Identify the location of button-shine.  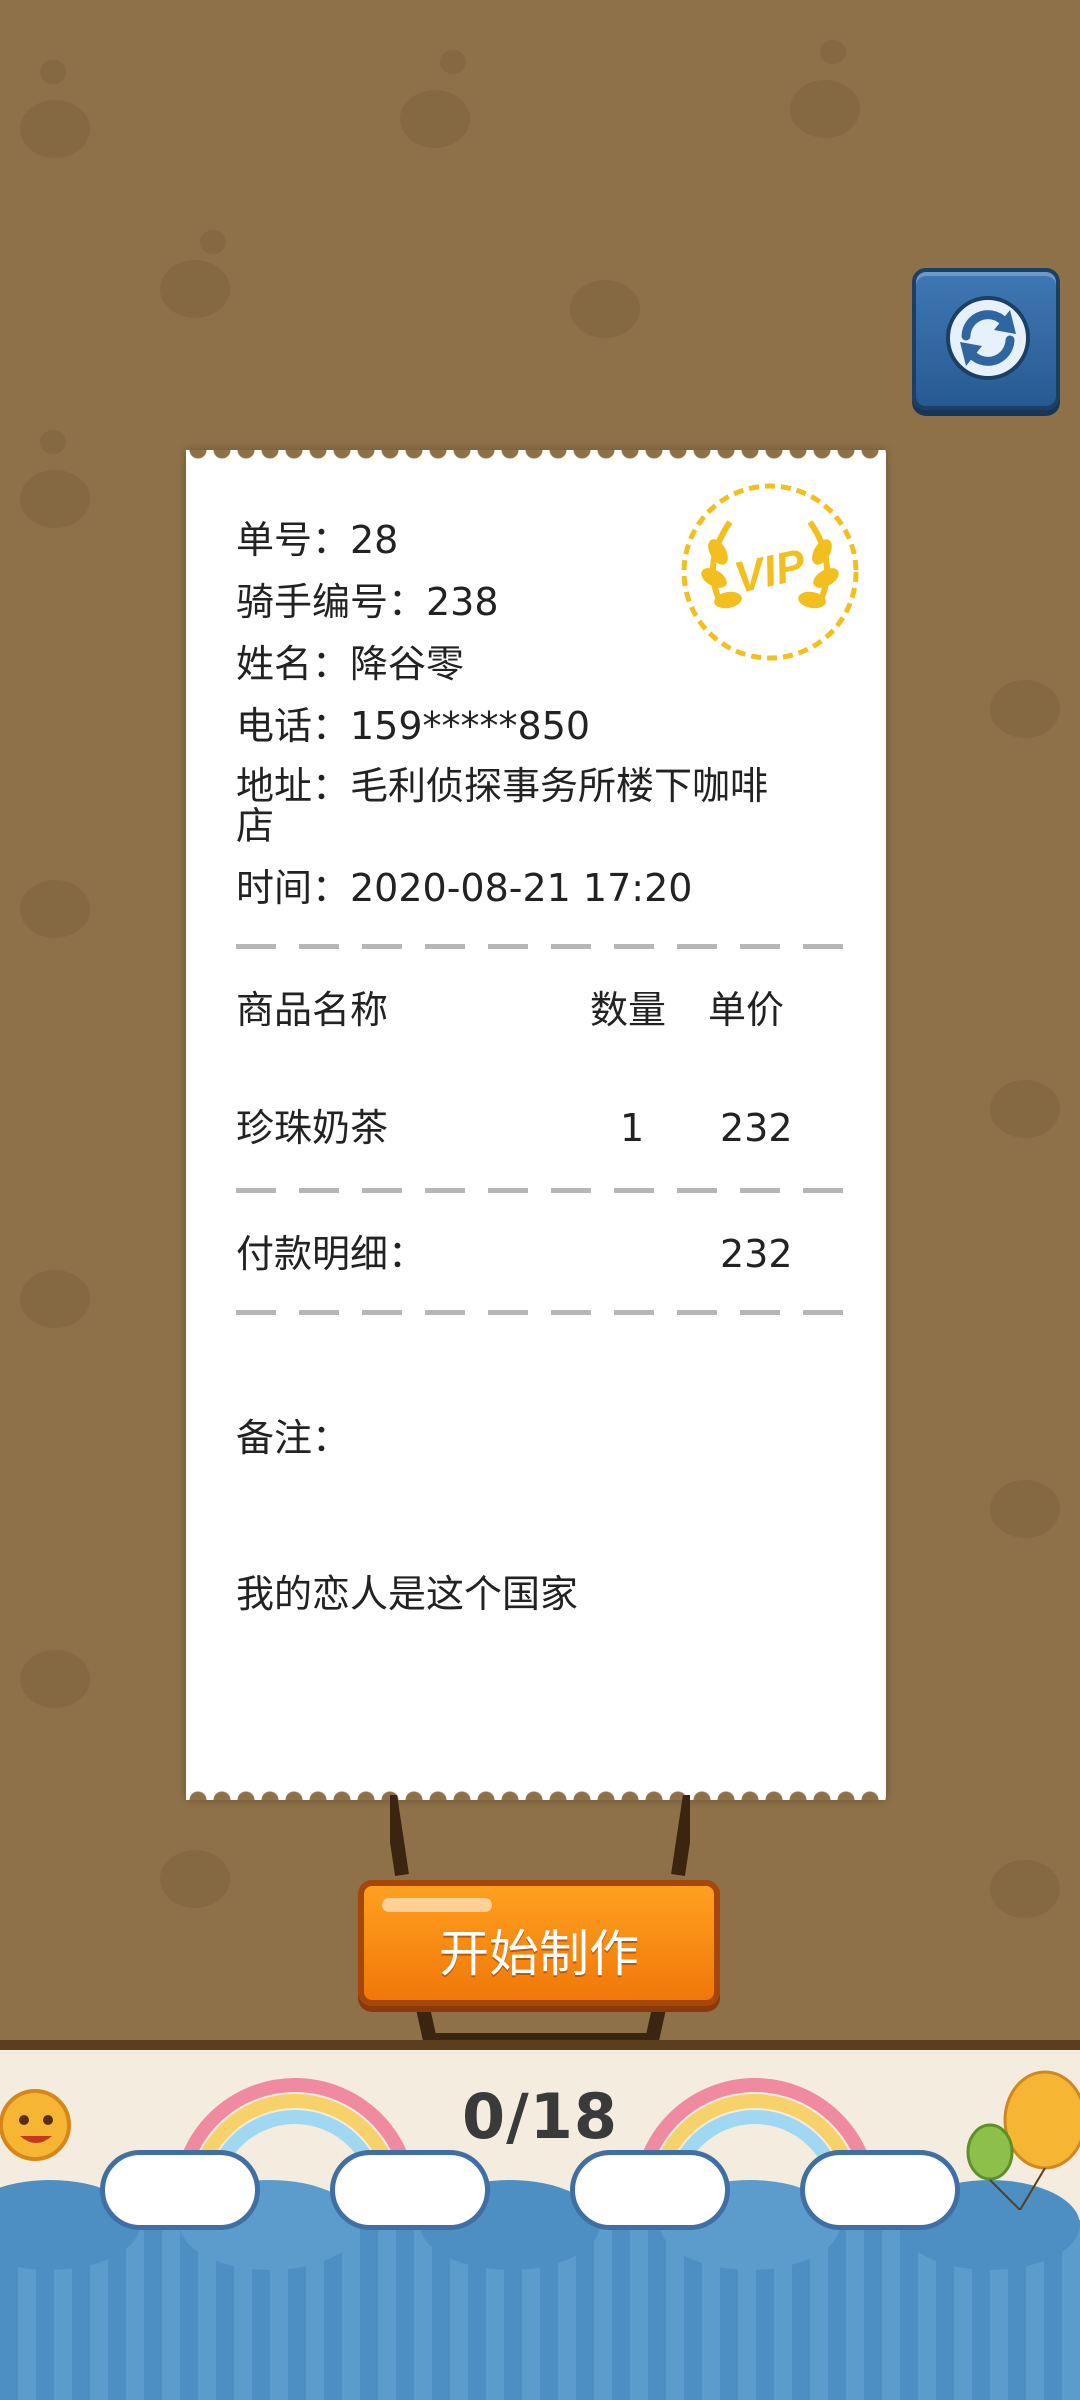
(437, 1905).